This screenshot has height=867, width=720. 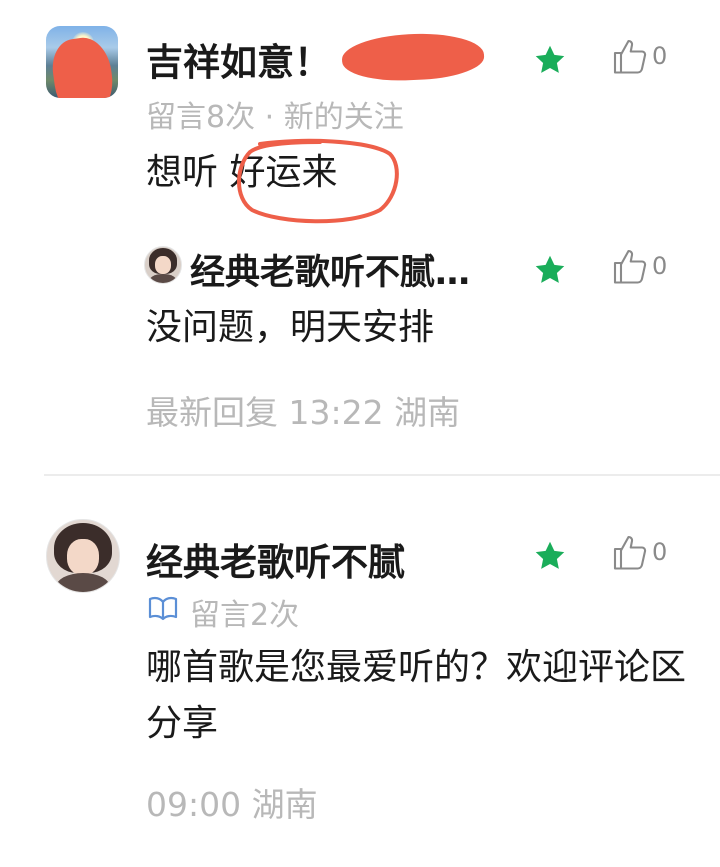 What do you see at coordinates (275, 559) in the screenshot?
I see `commenter-name: 经典老歌听不腻` at bounding box center [275, 559].